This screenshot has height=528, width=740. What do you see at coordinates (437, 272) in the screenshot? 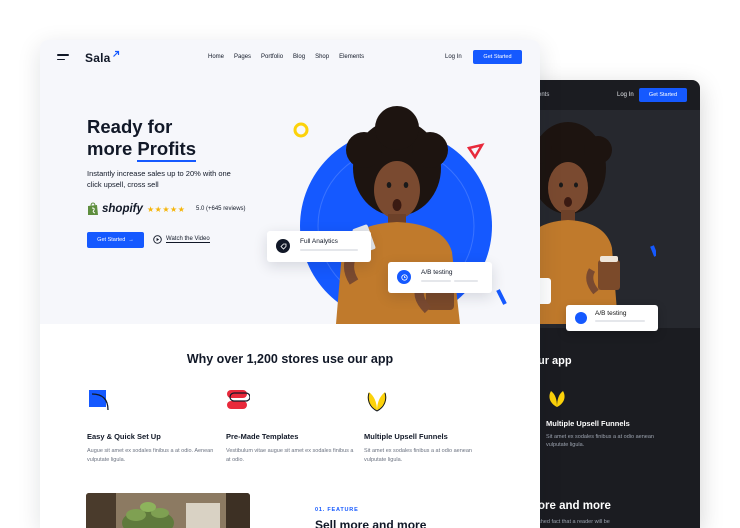
I see `ab-testing-label: A/B testing` at bounding box center [437, 272].